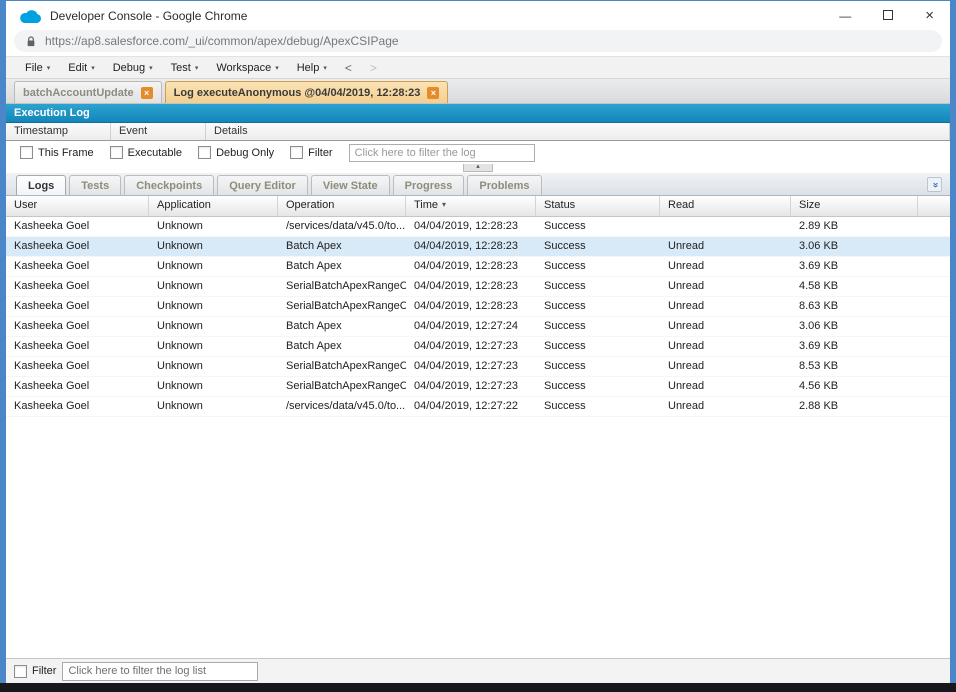  What do you see at coordinates (373, 68) in the screenshot?
I see `nav-forward-button: >` at bounding box center [373, 68].